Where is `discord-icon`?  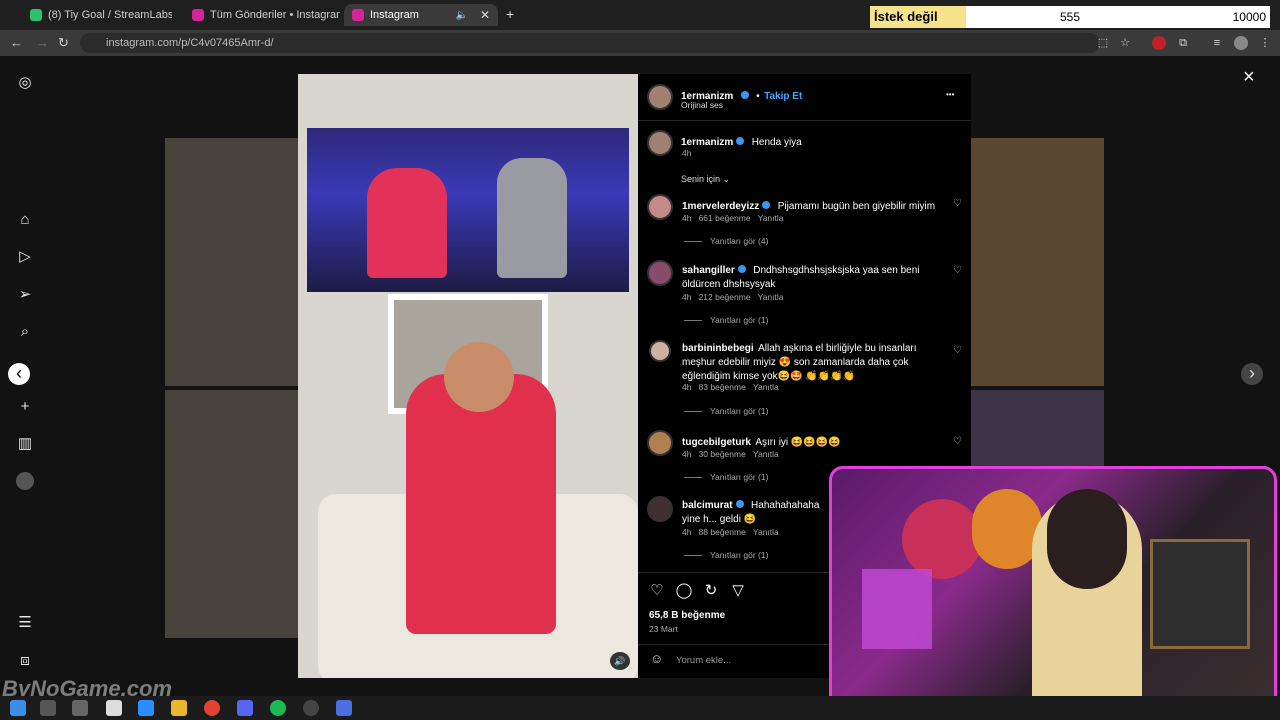
discord-icon is located at coordinates (245, 708).